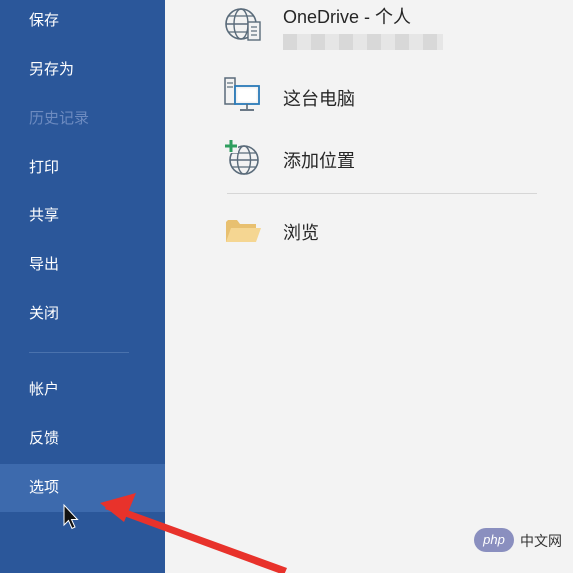  What do you see at coordinates (382, 193) in the screenshot?
I see `locations-divider` at bounding box center [382, 193].